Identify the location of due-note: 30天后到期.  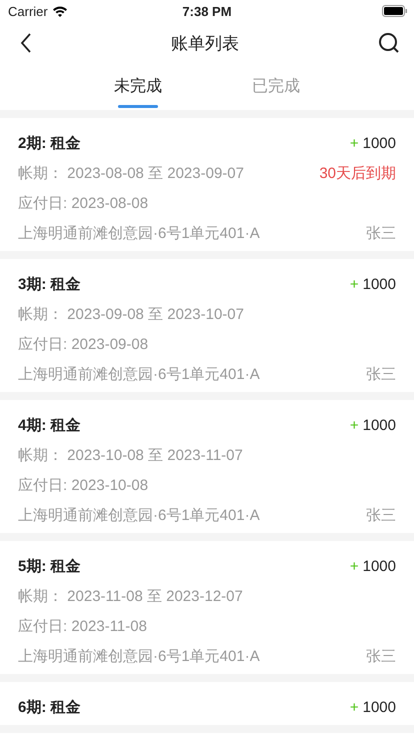
(357, 173).